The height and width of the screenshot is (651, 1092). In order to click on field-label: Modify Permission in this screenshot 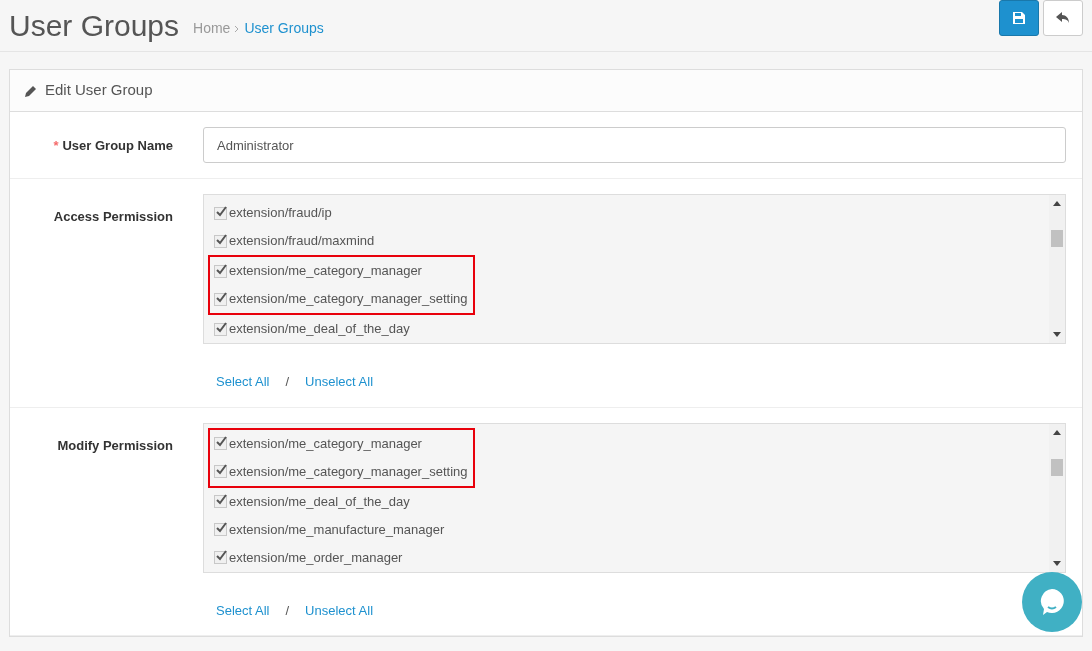, I will do `click(115, 445)`.